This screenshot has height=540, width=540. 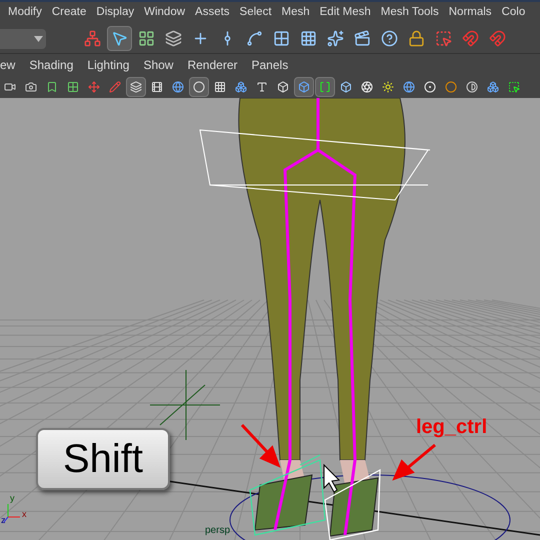 I want to click on menu-item: Panels, so click(x=270, y=65).